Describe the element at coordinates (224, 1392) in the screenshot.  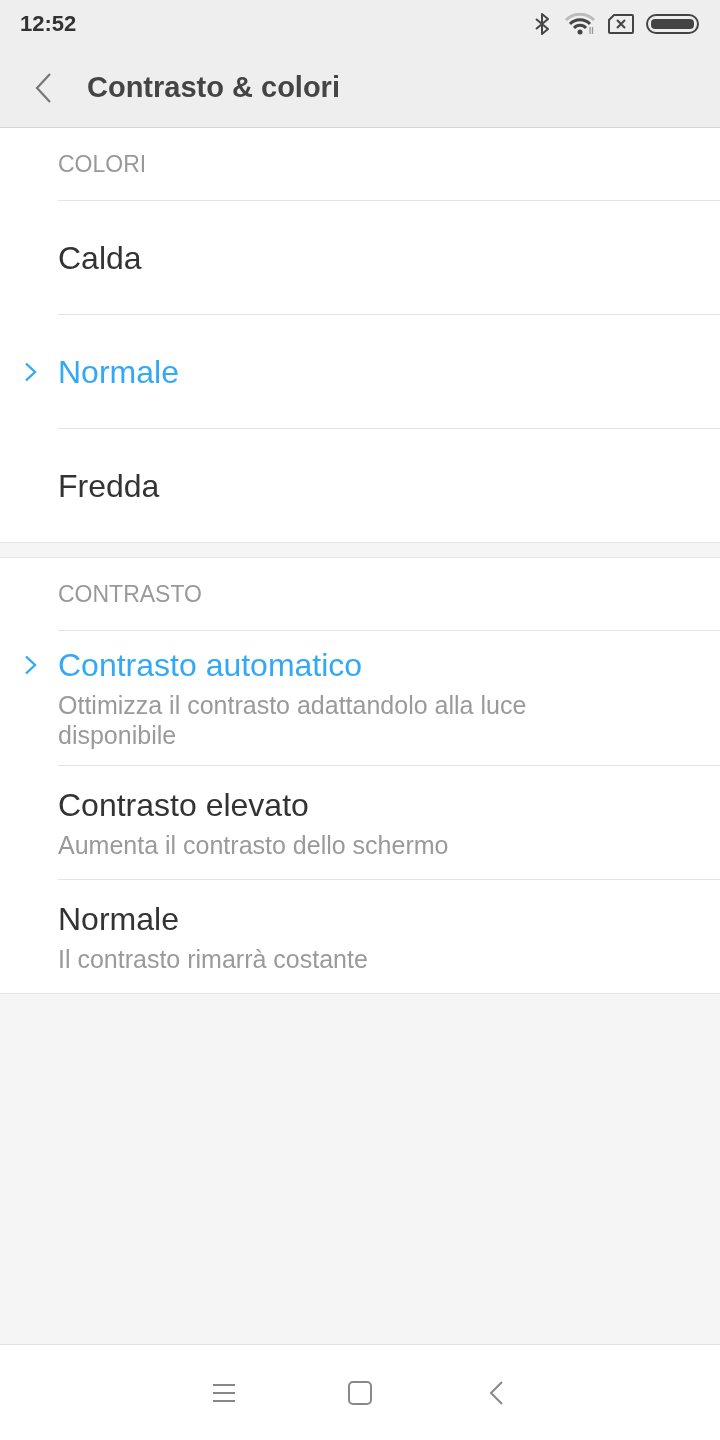
I see `menu-icon` at that location.